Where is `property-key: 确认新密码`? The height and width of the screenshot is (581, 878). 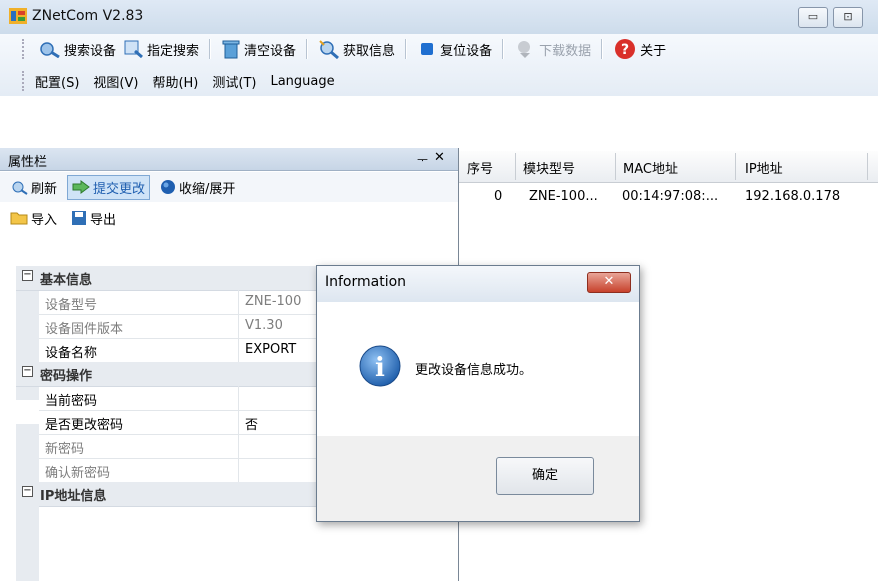 property-key: 确认新密码 is located at coordinates (78, 473).